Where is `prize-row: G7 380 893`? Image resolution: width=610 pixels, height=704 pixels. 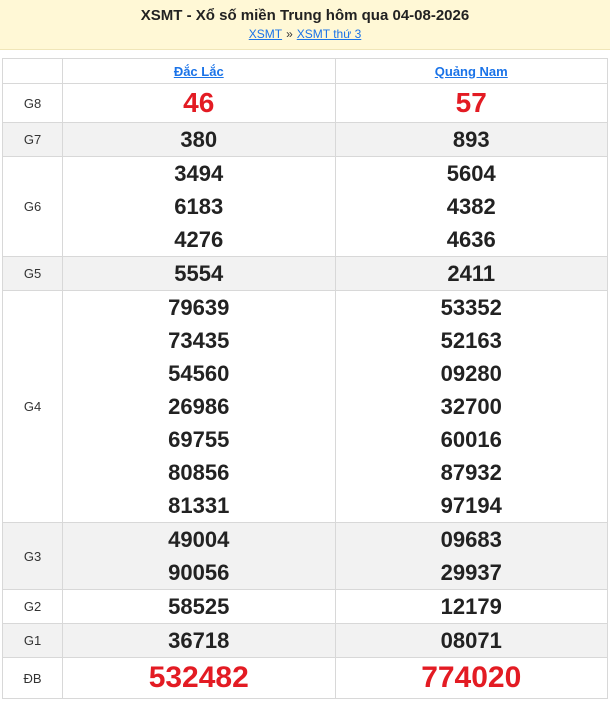 prize-row: G7 380 893 is located at coordinates (305, 139).